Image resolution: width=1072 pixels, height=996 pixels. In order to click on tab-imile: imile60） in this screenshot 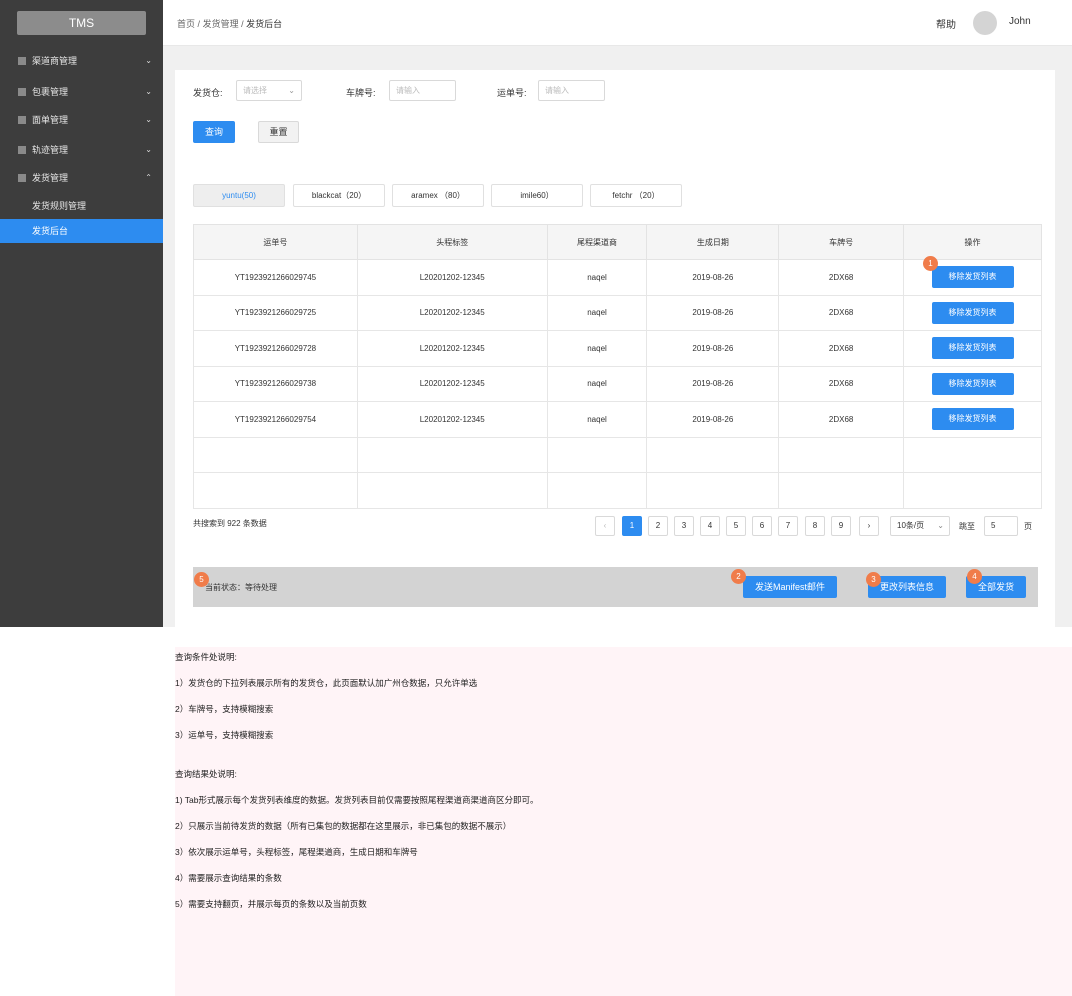, I will do `click(537, 195)`.